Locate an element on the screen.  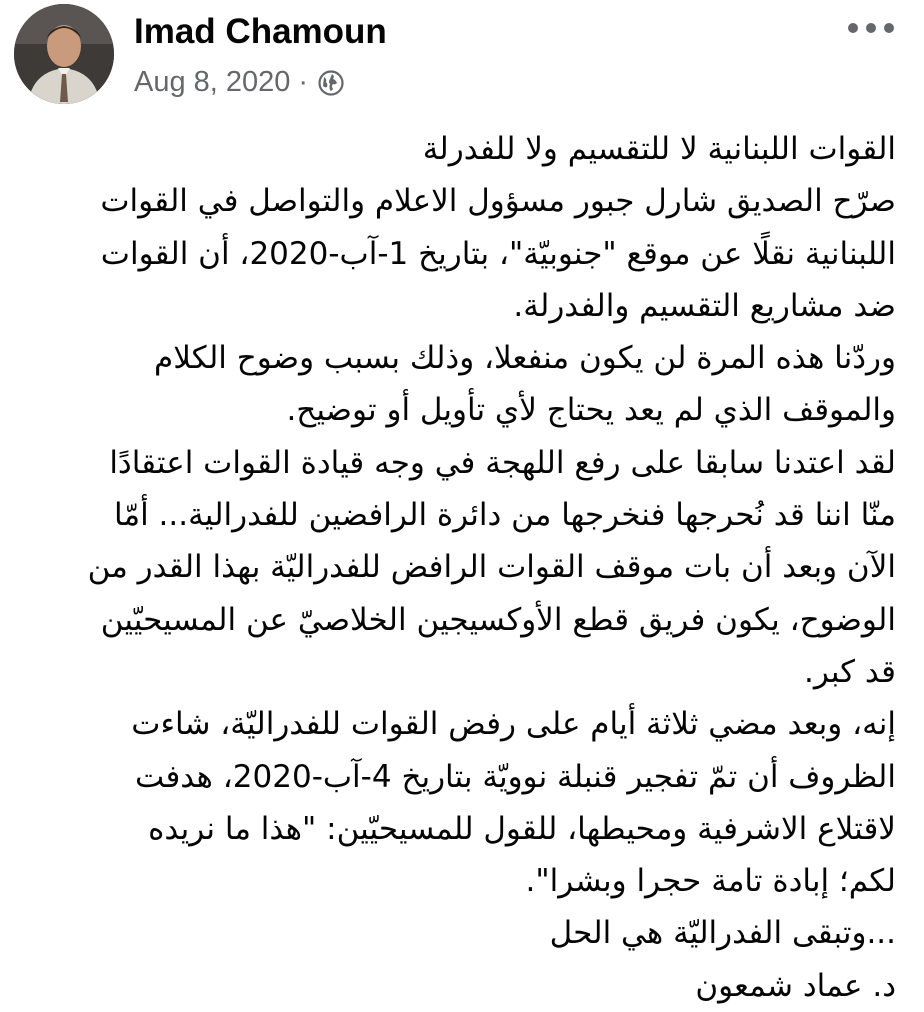
avatar-photo is located at coordinates (64, 54).